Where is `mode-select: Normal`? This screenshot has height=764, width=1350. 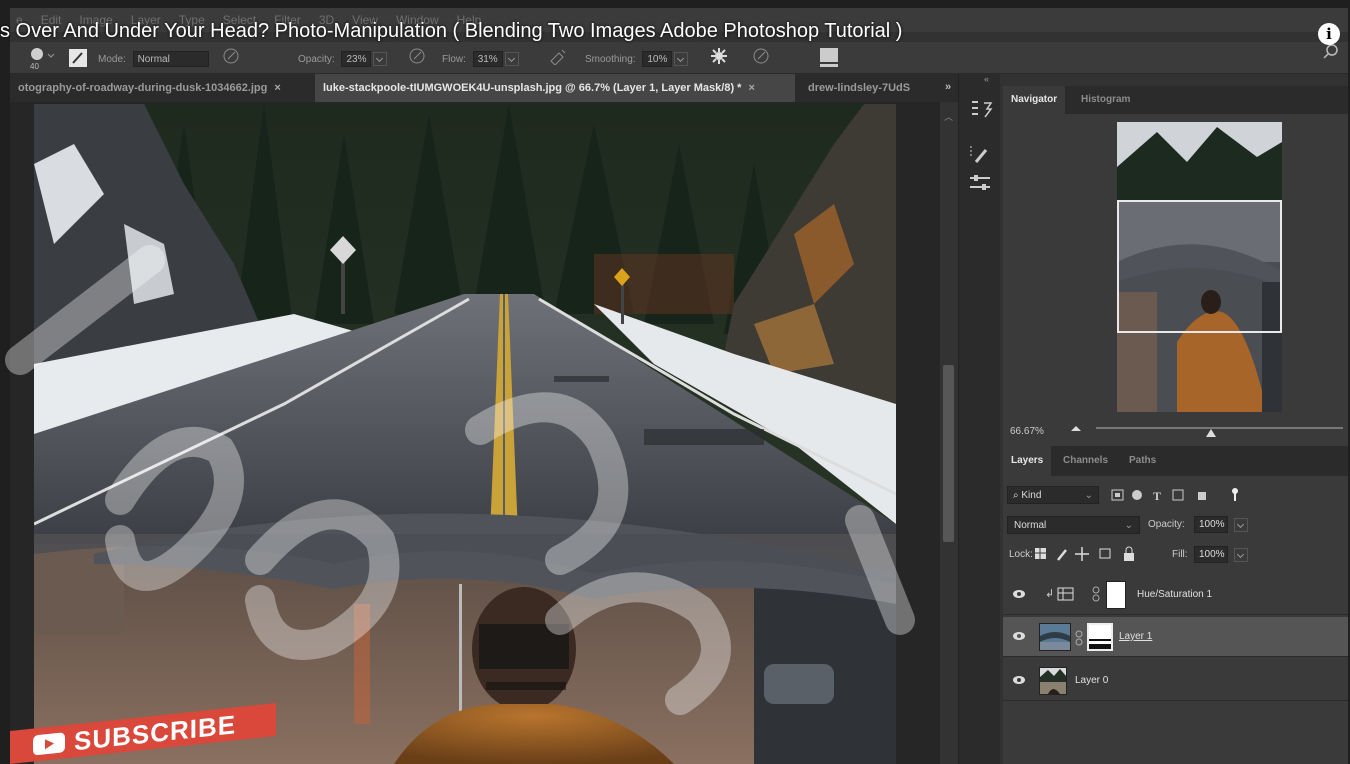 mode-select: Normal is located at coordinates (170, 59).